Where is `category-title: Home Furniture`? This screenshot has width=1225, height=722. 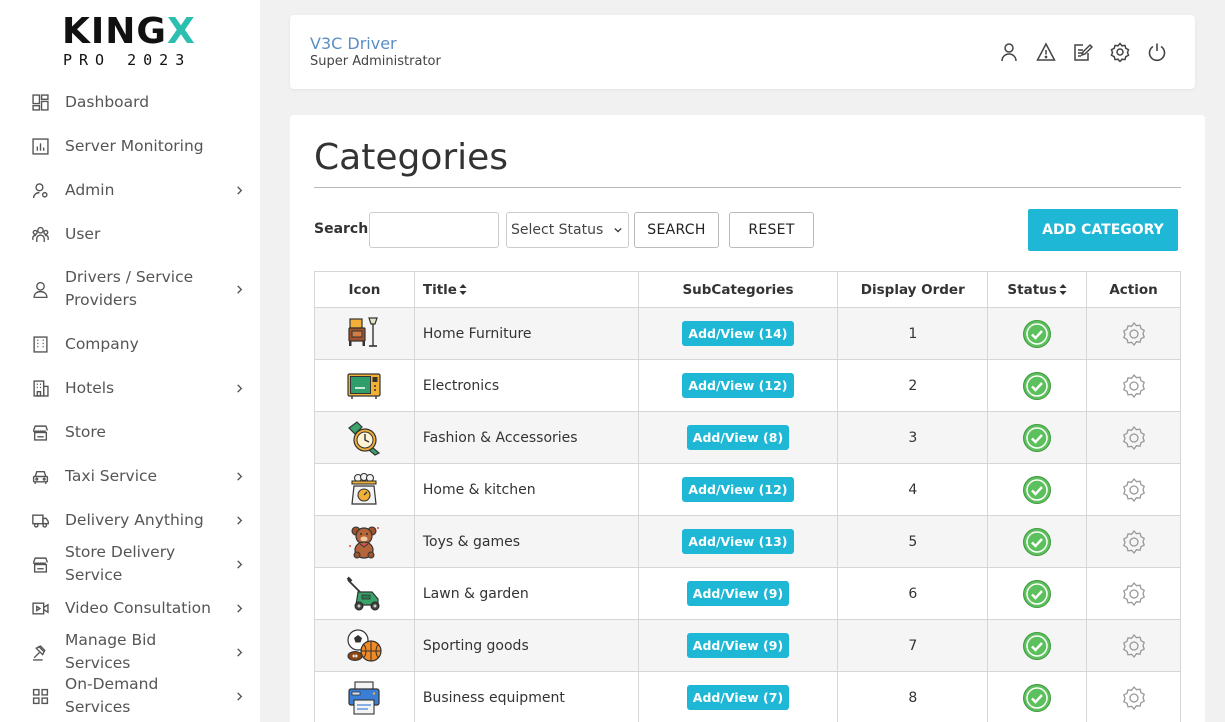
category-title: Home Furniture is located at coordinates (477, 333).